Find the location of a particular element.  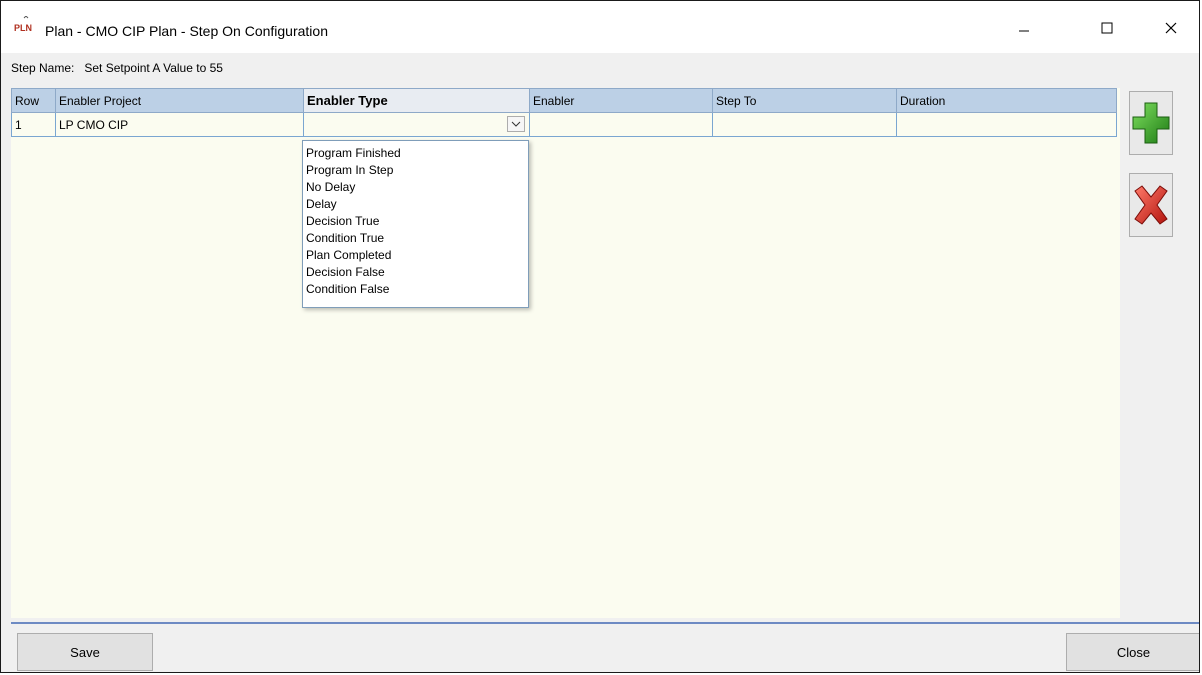

plus-icon is located at coordinates (1151, 123).